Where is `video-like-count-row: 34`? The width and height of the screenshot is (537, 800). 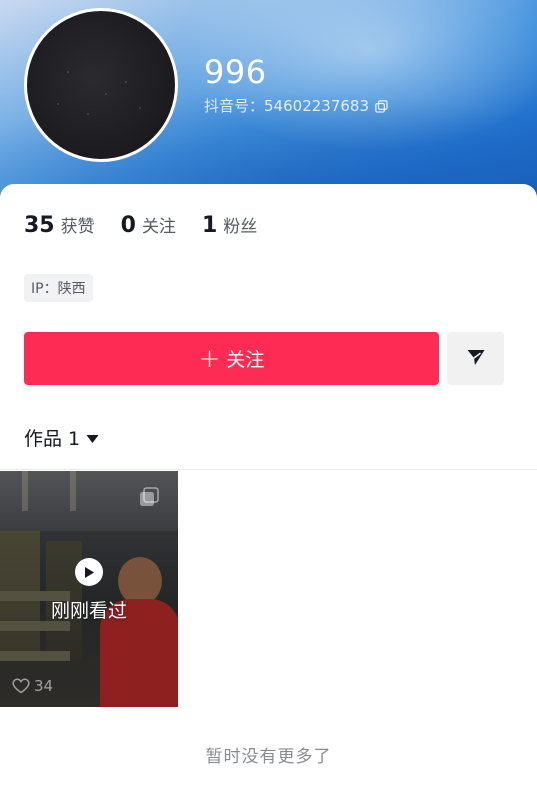
video-like-count-row: 34 is located at coordinates (32, 686).